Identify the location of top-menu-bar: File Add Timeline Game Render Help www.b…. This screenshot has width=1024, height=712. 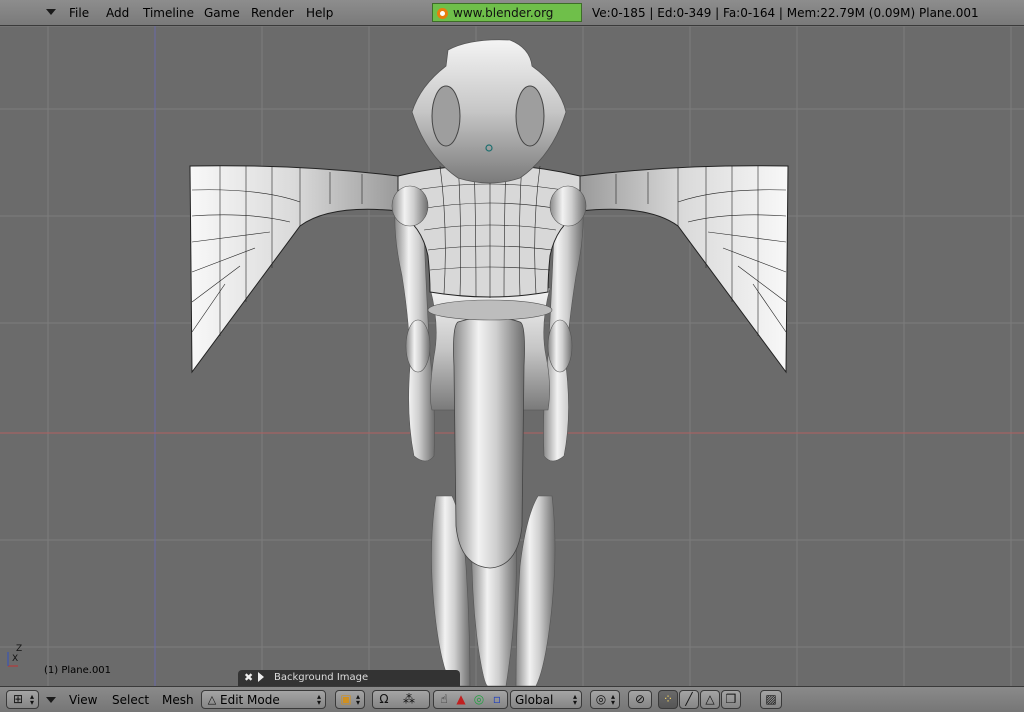
(512, 19).